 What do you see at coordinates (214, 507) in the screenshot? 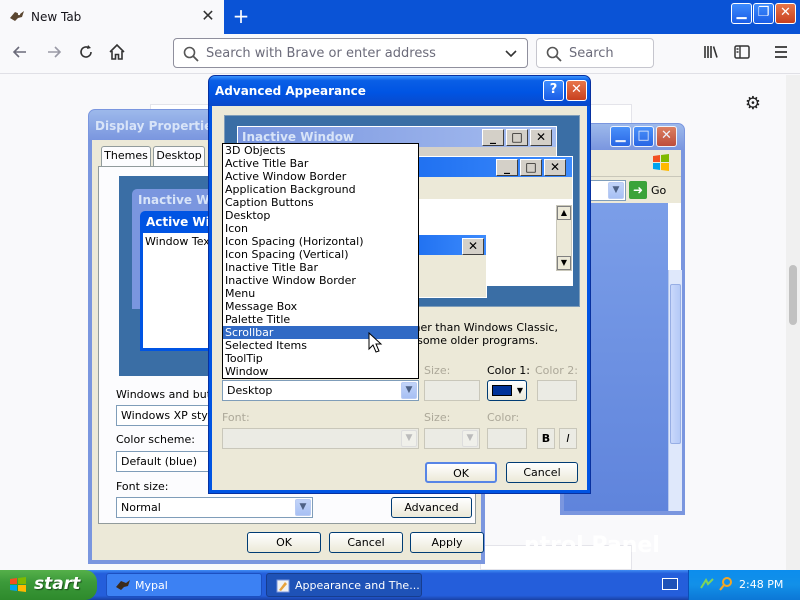
I see `font-size-combo: Normal ▼` at bounding box center [214, 507].